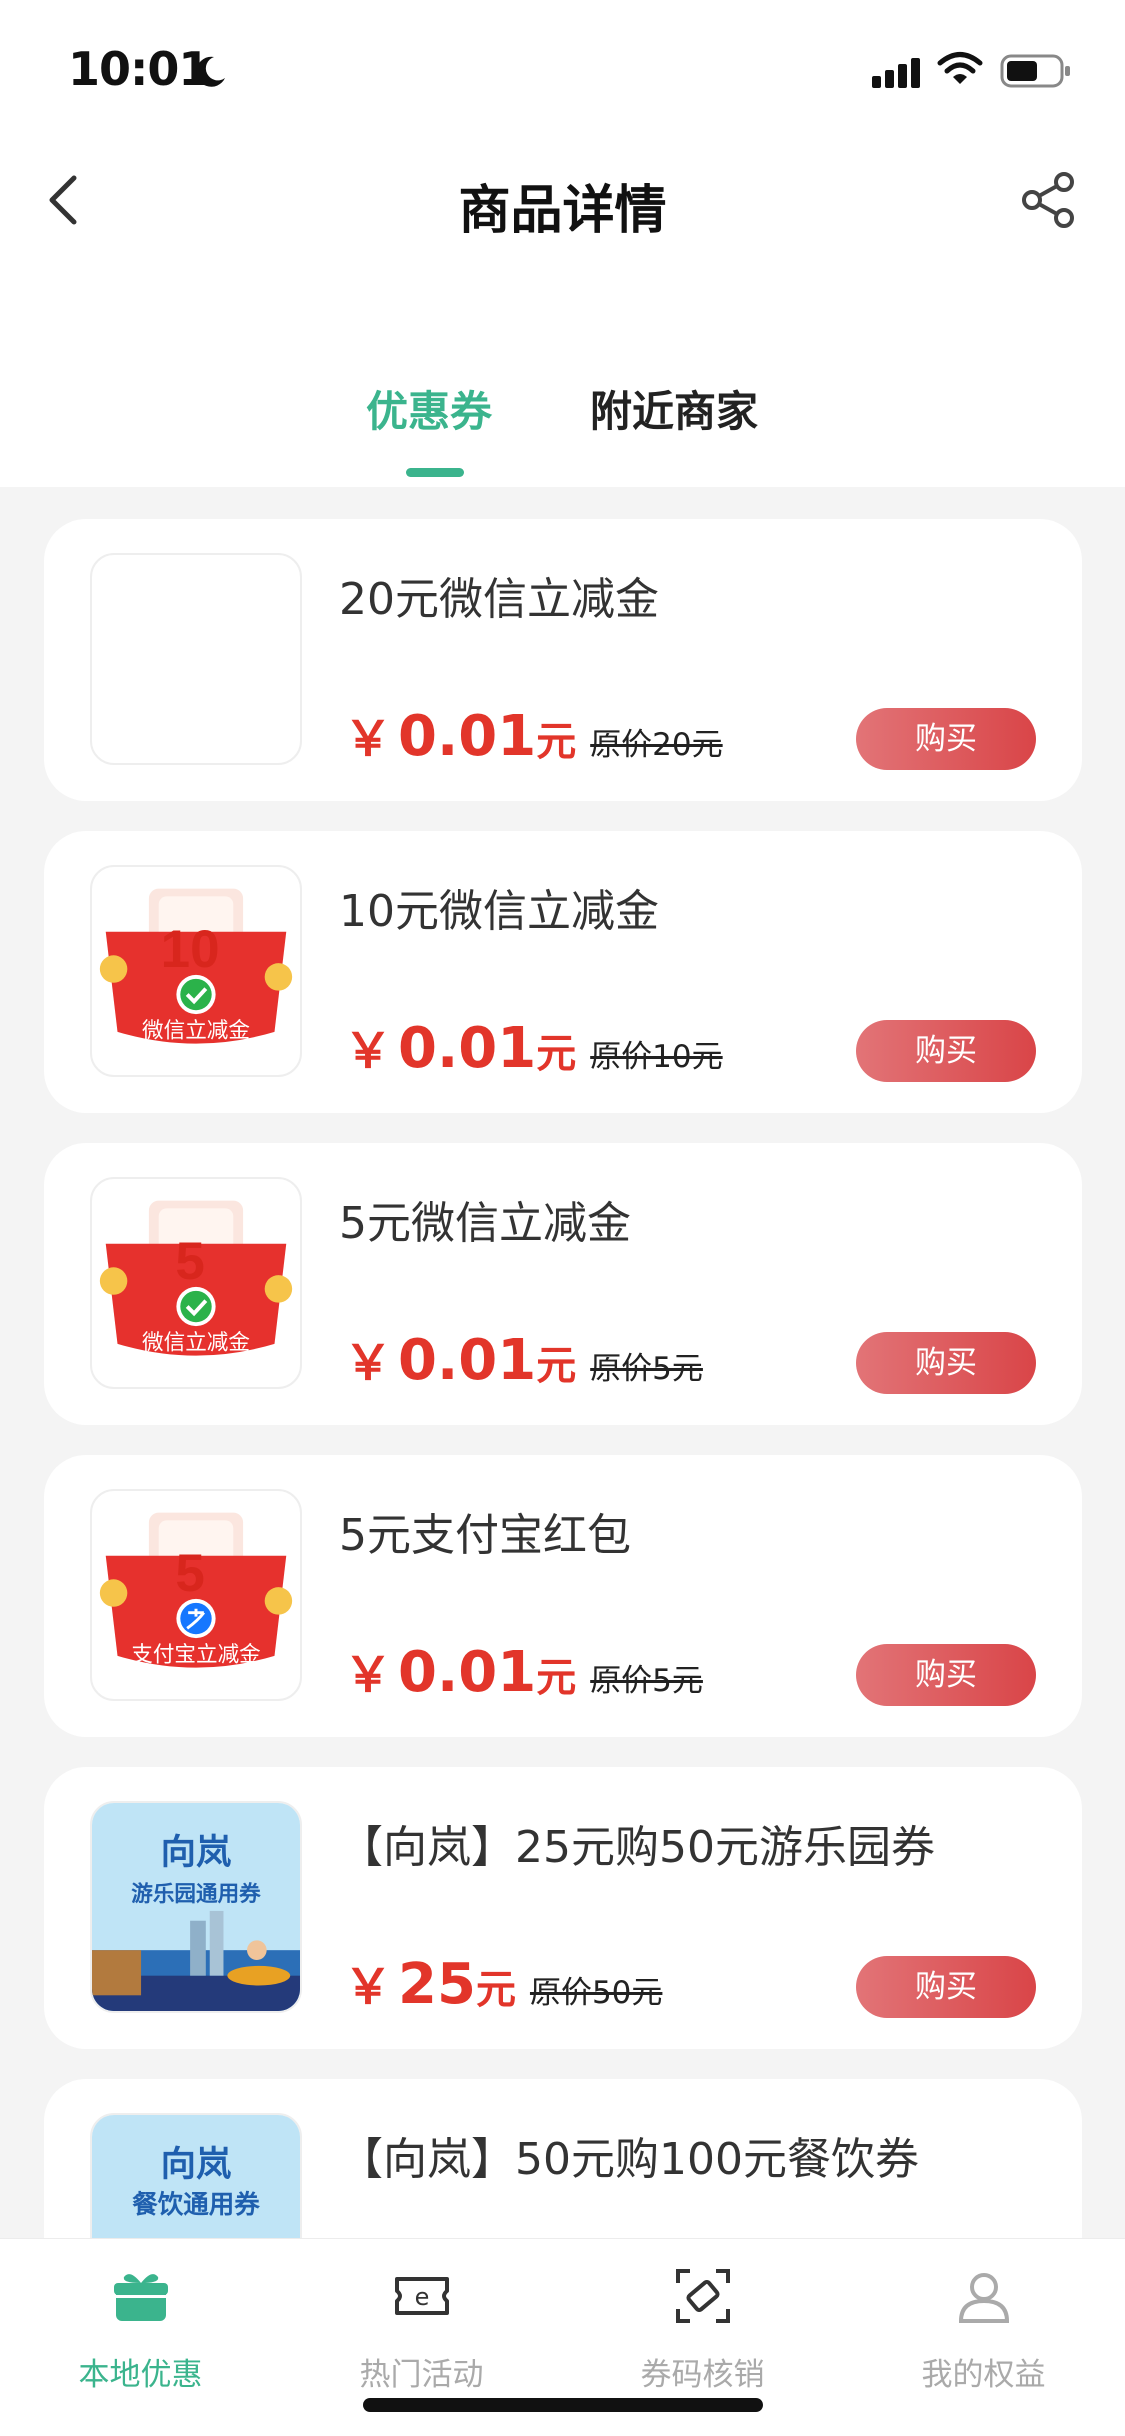 The height and width of the screenshot is (2436, 1125). Describe the element at coordinates (141, 2297) in the screenshot. I see `gift-icon` at that location.